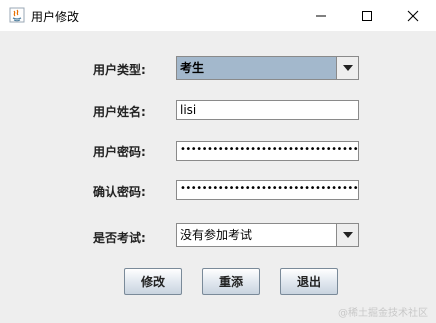  What do you see at coordinates (267, 151) in the screenshot?
I see `password-field: ••••••••••••••••••••••••••••••••••••••` at bounding box center [267, 151].